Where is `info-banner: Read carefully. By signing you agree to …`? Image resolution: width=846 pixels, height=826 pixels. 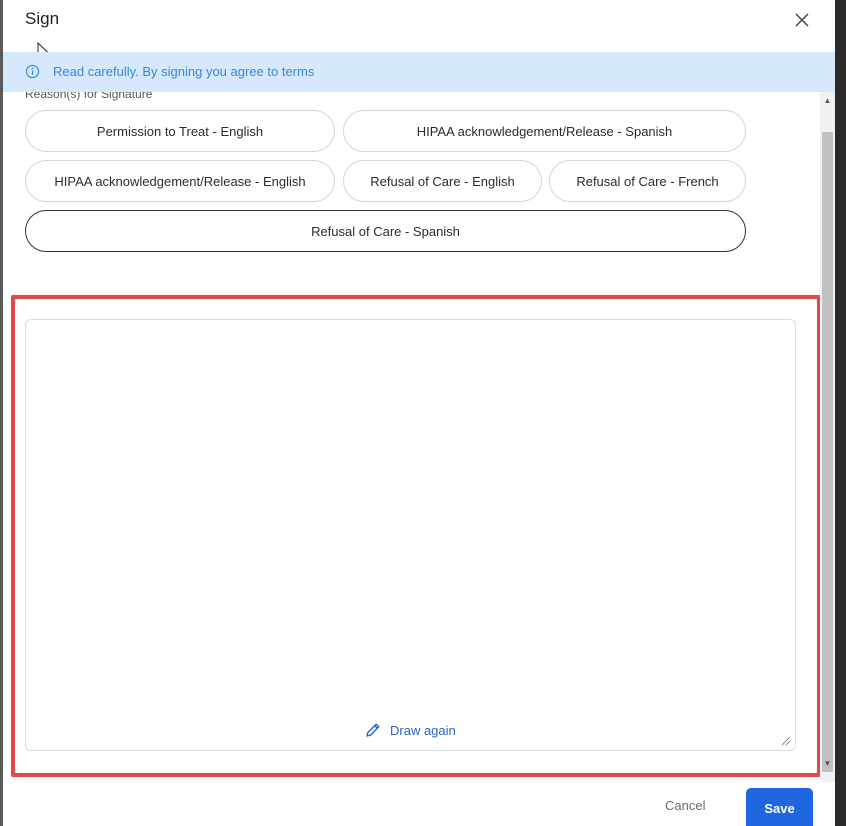
info-banner: Read carefully. By signing you agree to … is located at coordinates (419, 72).